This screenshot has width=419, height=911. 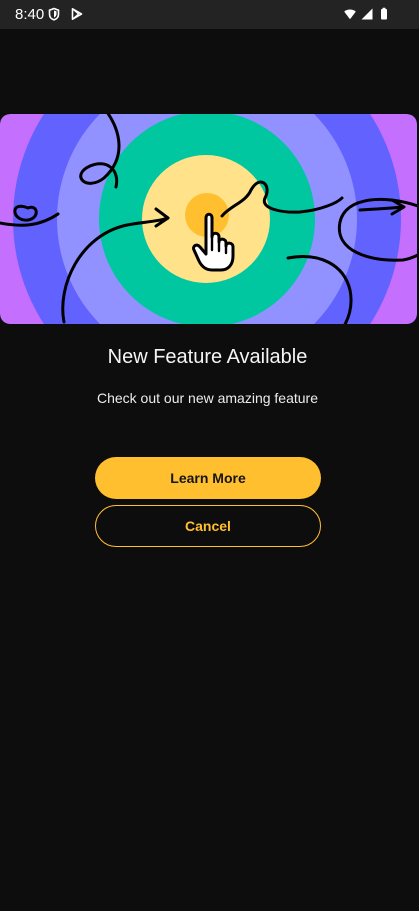 What do you see at coordinates (208, 526) in the screenshot?
I see `cancel-button: Cancel` at bounding box center [208, 526].